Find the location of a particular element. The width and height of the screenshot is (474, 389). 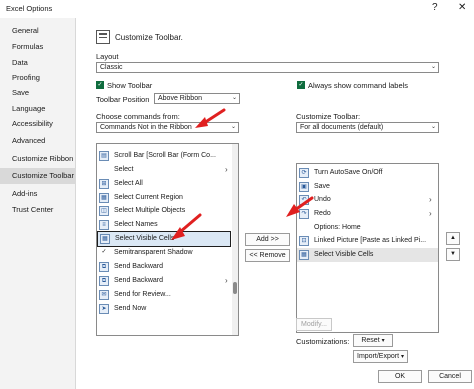

send-now-icon: ➤ is located at coordinates (104, 309).